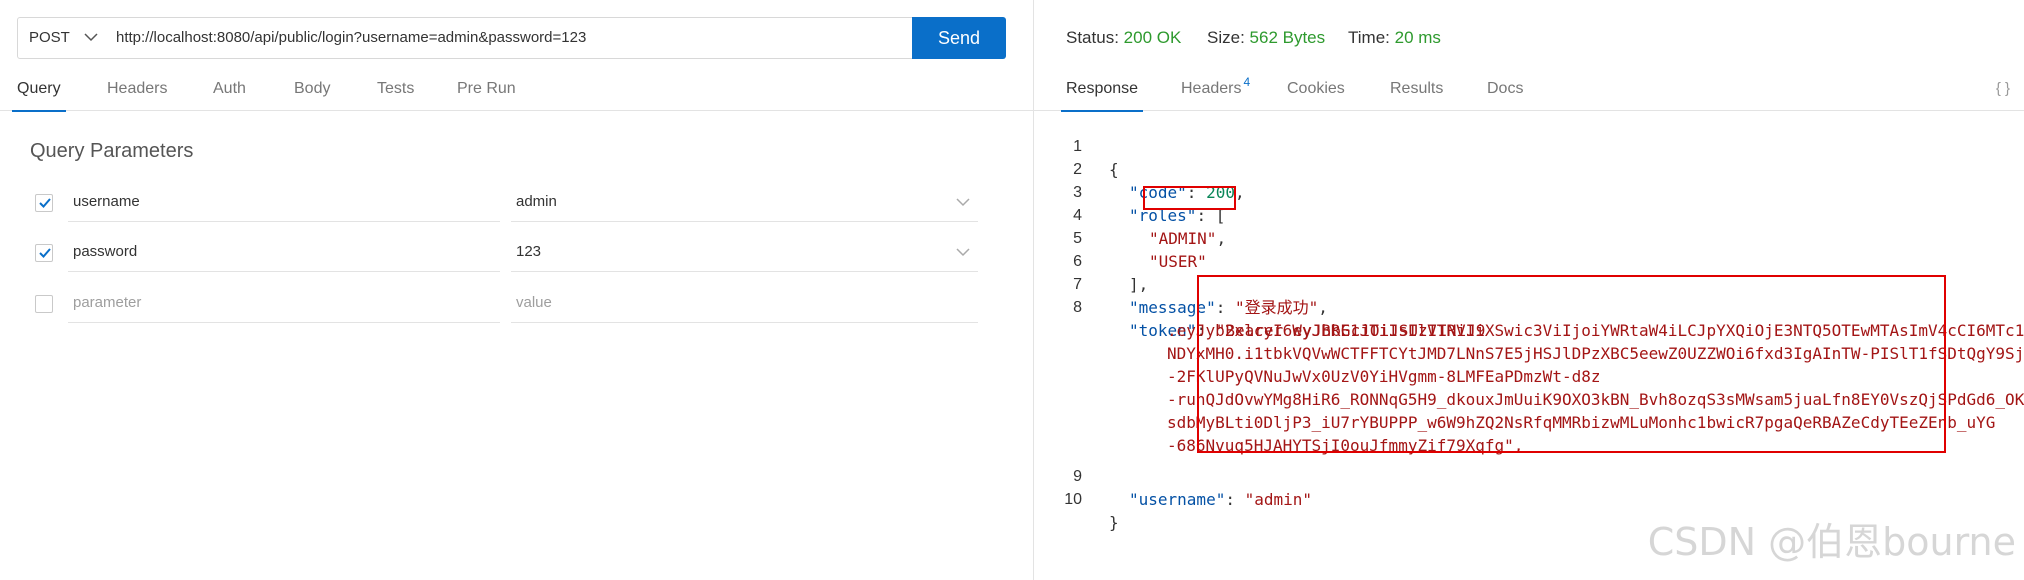 The height and width of the screenshot is (580, 2024). What do you see at coordinates (1417, 37) in the screenshot?
I see `time-value: 20 ms` at bounding box center [1417, 37].